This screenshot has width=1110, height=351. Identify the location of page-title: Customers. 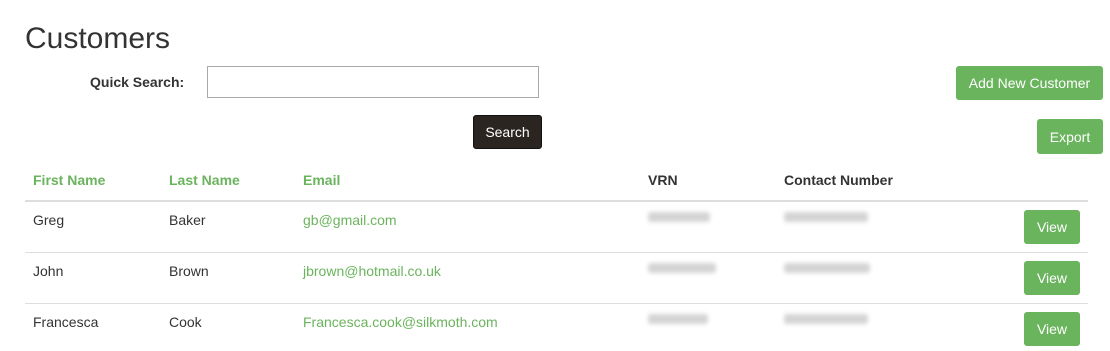
(98, 38).